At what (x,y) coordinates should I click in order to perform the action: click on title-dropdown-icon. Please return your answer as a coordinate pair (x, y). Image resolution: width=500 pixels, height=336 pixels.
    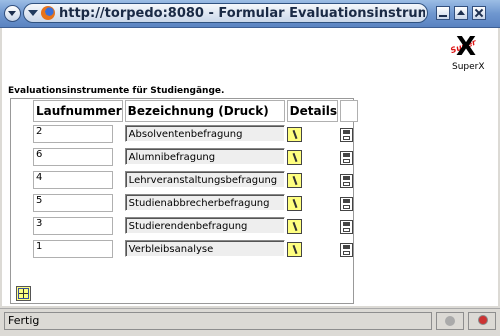
    Looking at the image, I should click on (33, 13).